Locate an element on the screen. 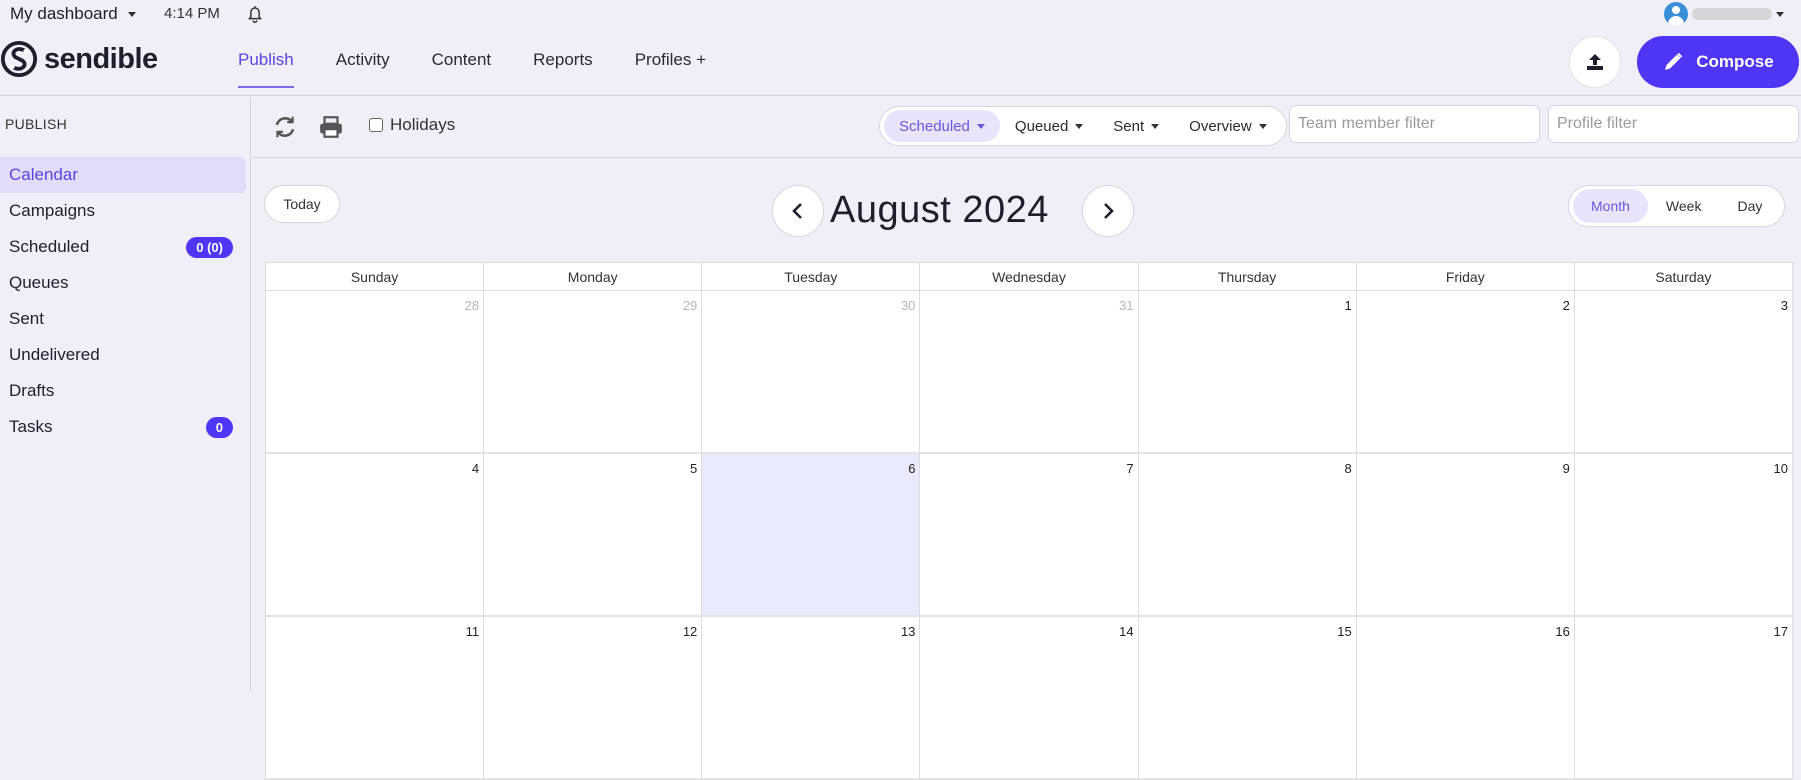 The width and height of the screenshot is (1801, 780). day-cell: 28 is located at coordinates (375, 371).